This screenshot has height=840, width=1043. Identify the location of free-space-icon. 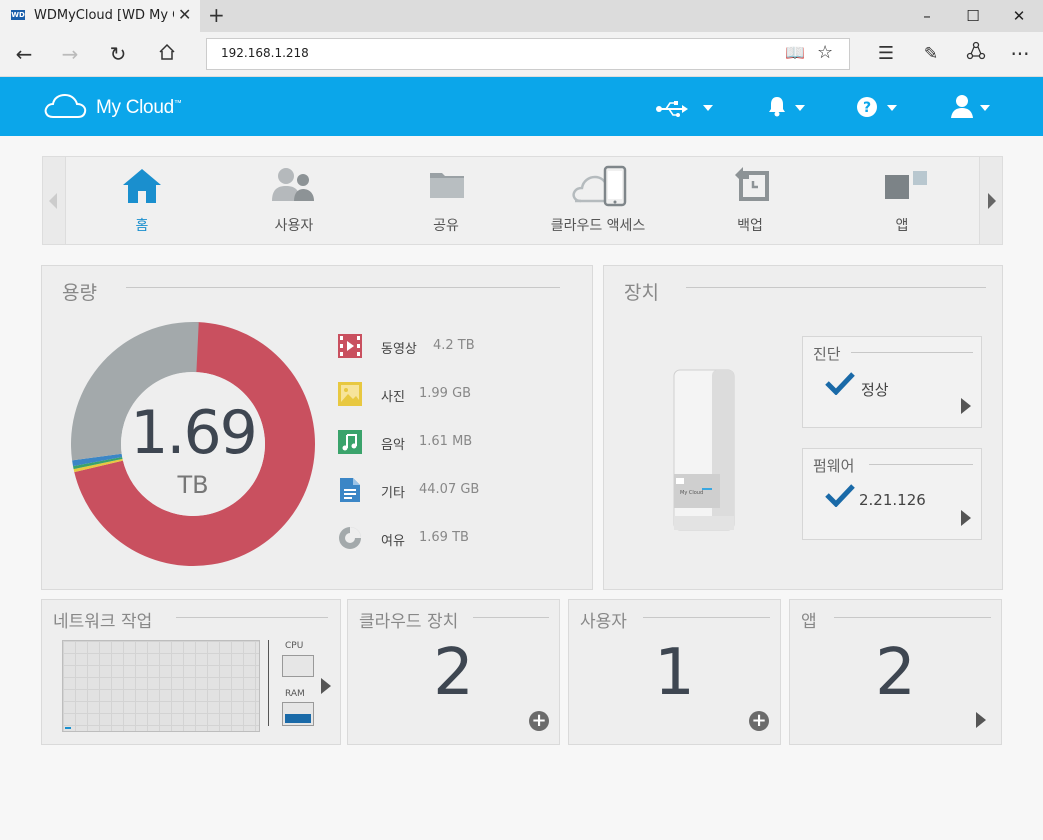
(350, 538).